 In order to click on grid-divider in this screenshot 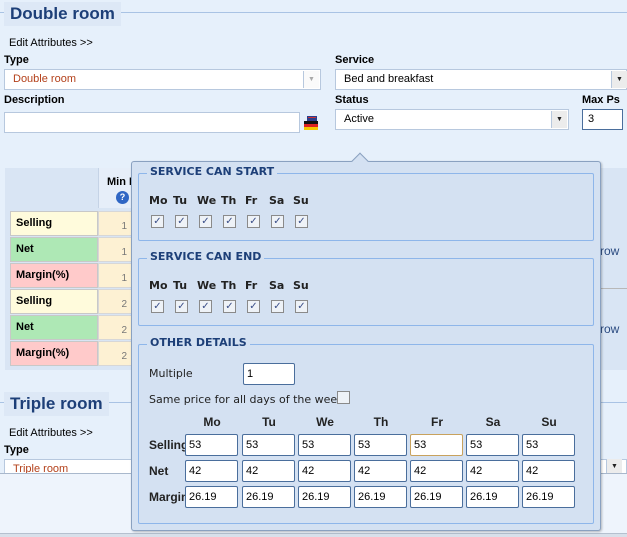, I will do `click(613, 288)`.